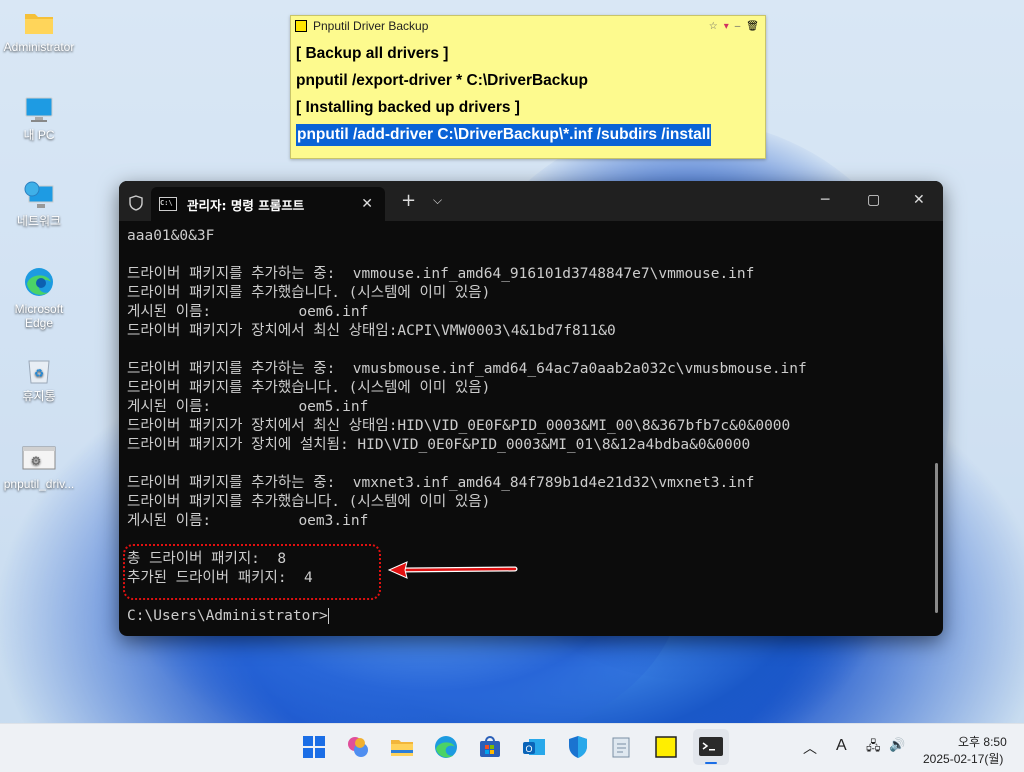 Image resolution: width=1024 pixels, height=772 pixels. I want to click on note-line: [ Installing backed up drivers ], so click(408, 107).